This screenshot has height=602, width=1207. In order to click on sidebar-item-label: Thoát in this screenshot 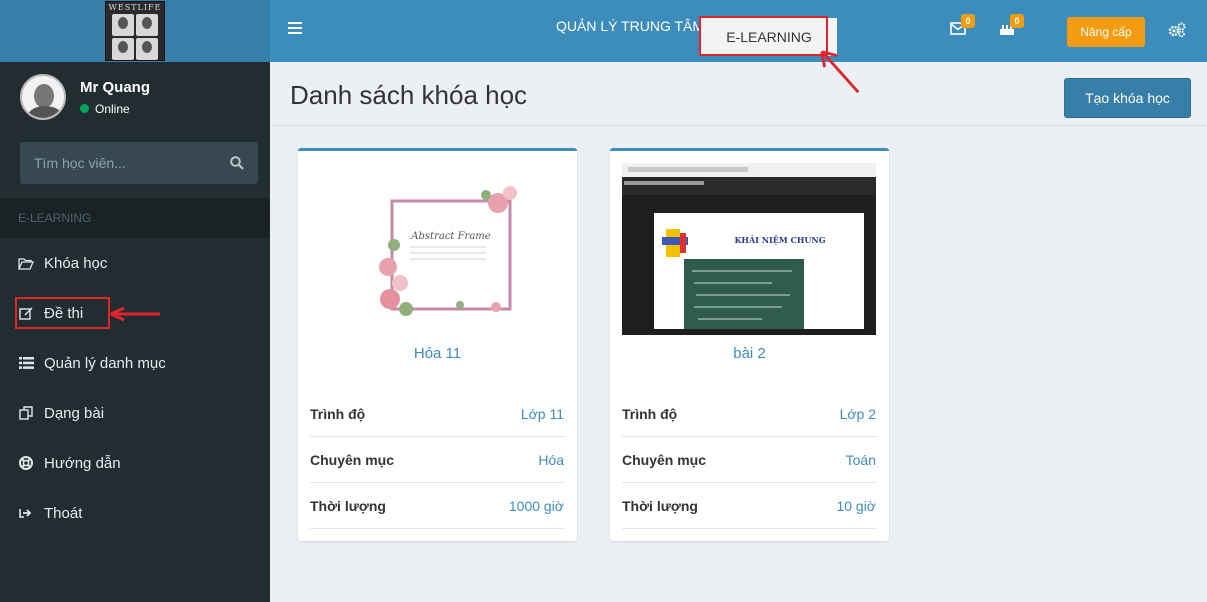, I will do `click(63, 513)`.